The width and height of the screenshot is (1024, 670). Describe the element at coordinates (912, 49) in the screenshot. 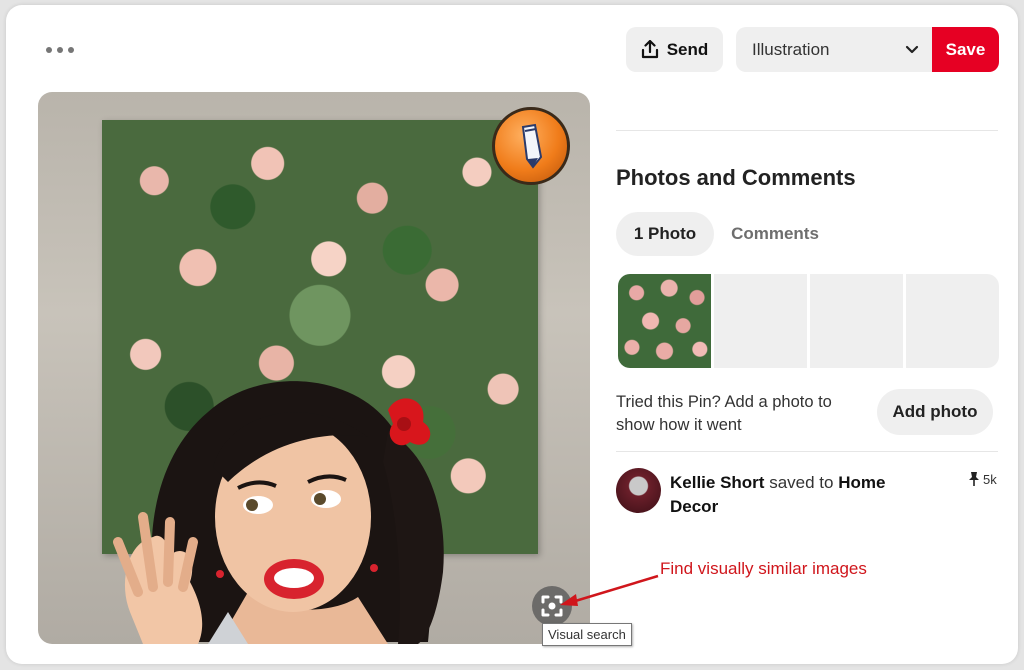

I see `chevron-down-icon` at that location.